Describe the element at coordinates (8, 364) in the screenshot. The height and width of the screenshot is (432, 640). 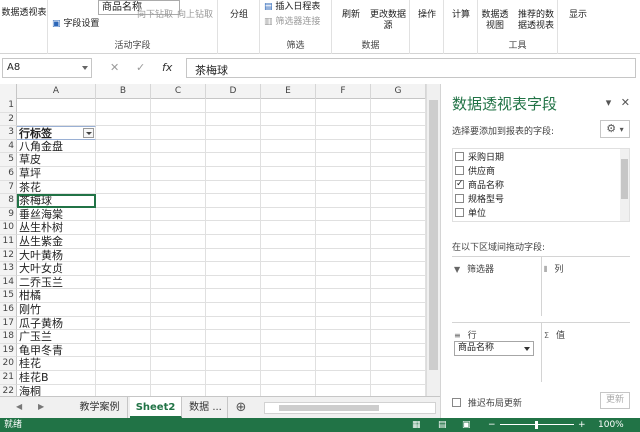
I see `row-header: 20` at that location.